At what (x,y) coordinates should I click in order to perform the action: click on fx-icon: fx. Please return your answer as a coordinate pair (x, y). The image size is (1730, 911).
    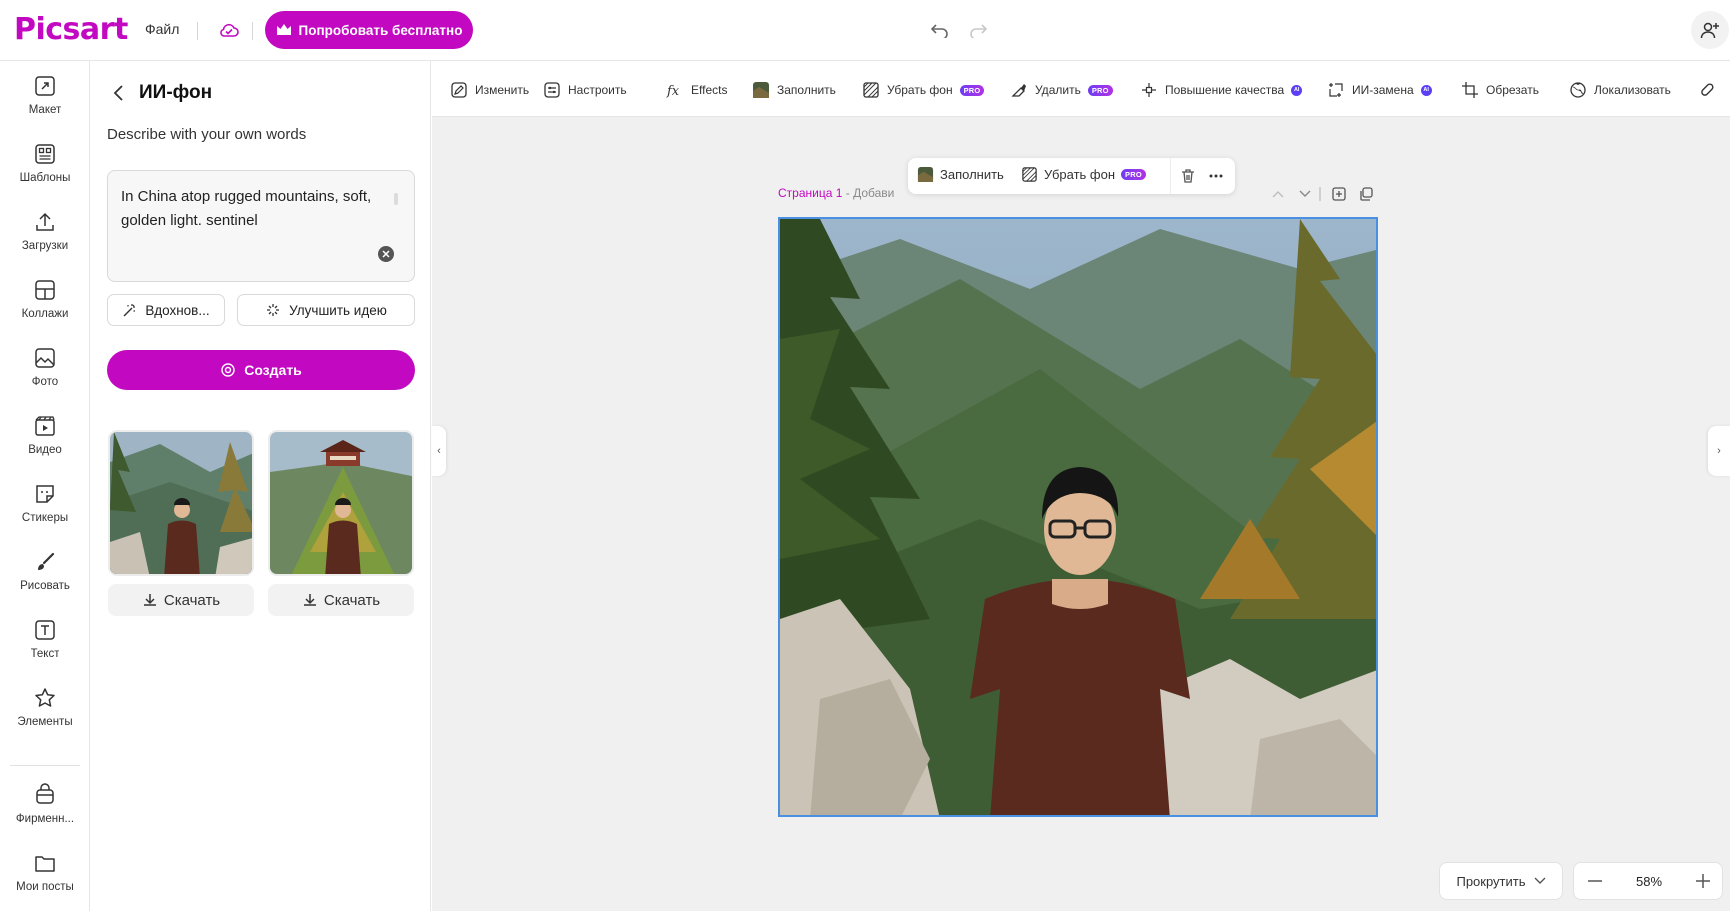
    Looking at the image, I should click on (673, 91).